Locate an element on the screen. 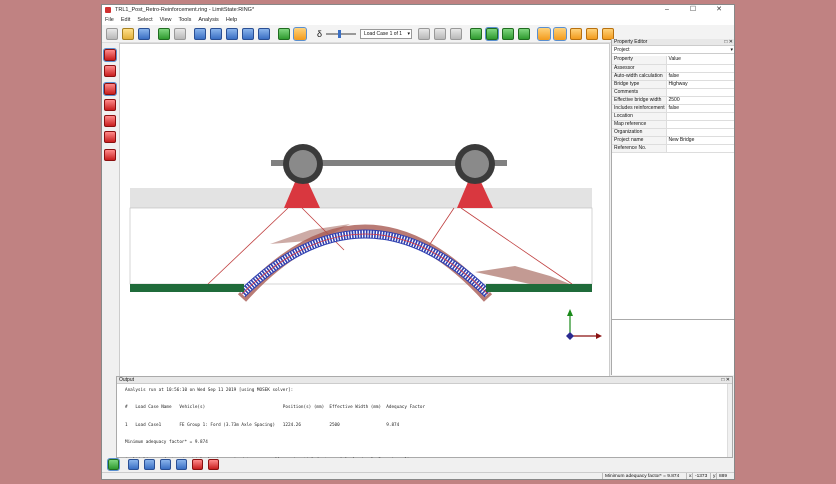 Image resolution: width=836 pixels, height=484 pixels. object-selector: Project ▾ is located at coordinates (673, 50).